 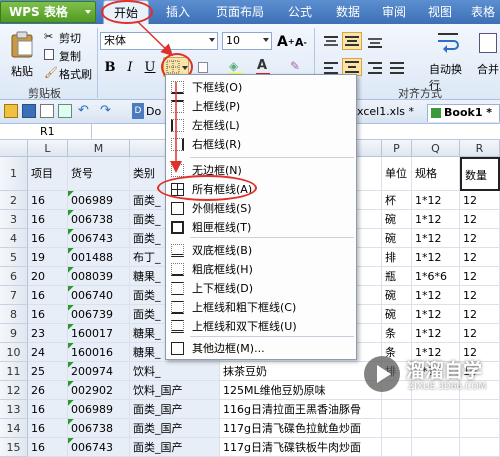 I want to click on play-logo-icon, so click(x=382, y=374).